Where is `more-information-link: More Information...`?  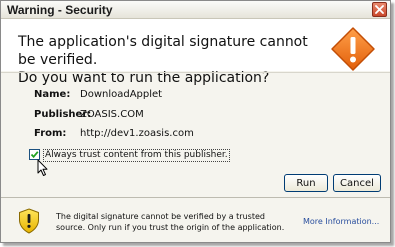
more-information-link: More Information... is located at coordinates (341, 221).